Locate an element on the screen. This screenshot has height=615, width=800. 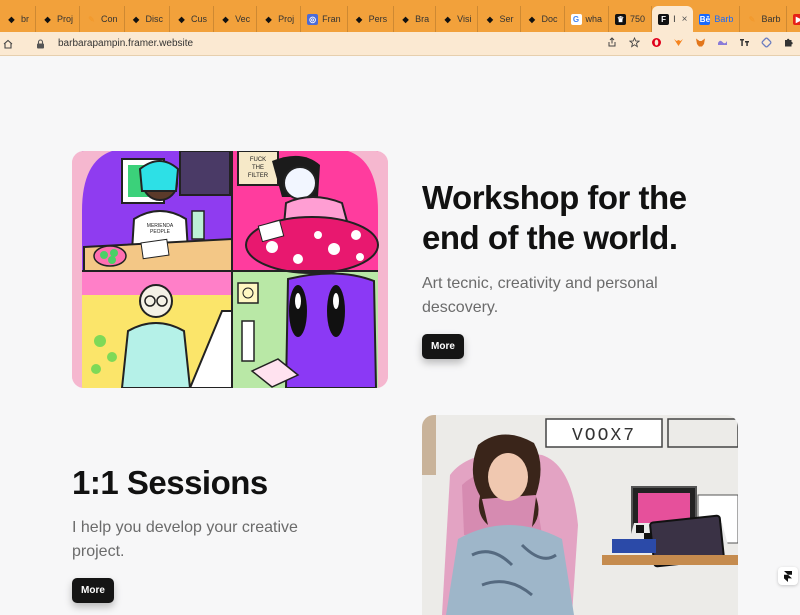
share-icon is located at coordinates (612, 42).